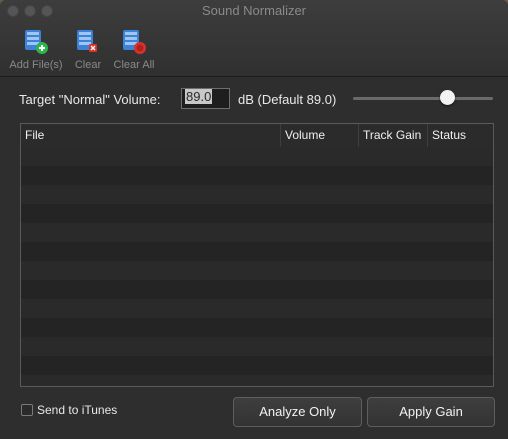 The image size is (508, 439). What do you see at coordinates (88, 42) in the screenshot?
I see `clear-icon` at bounding box center [88, 42].